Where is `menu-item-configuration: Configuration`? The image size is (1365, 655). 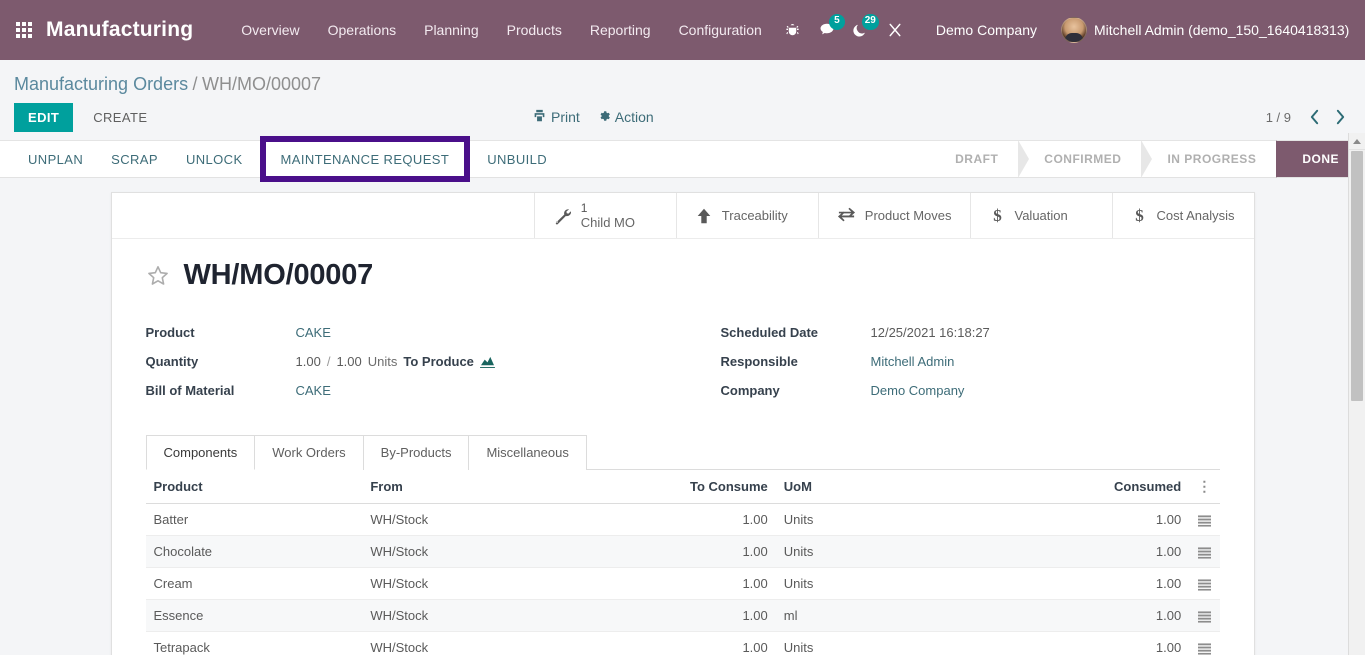 menu-item-configuration: Configuration is located at coordinates (720, 30).